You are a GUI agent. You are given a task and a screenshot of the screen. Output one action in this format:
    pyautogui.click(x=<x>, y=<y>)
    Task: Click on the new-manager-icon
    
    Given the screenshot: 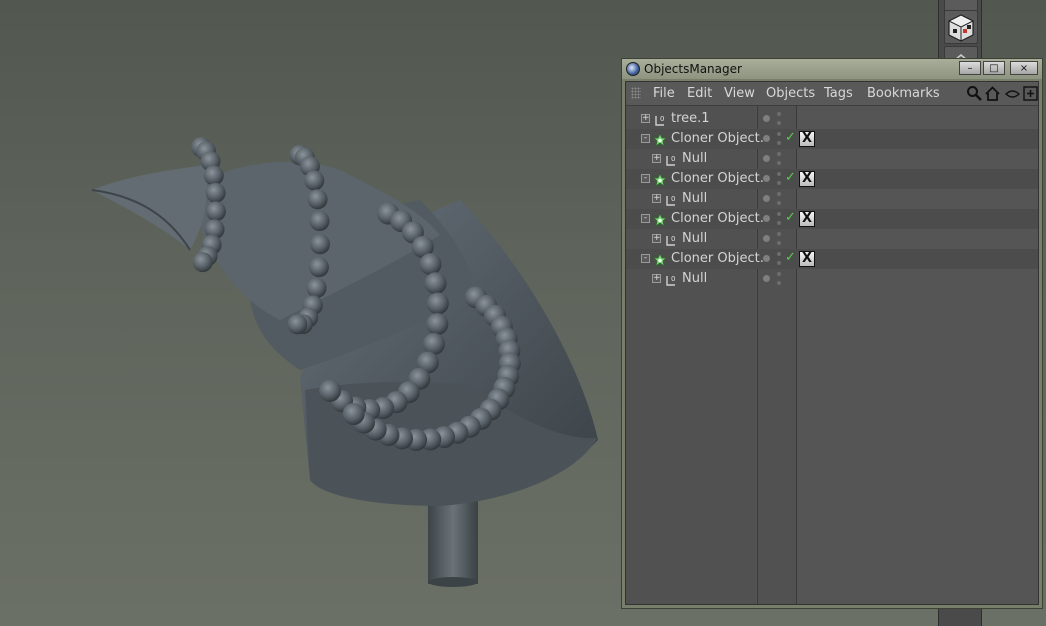 What is the action you would take?
    pyautogui.click(x=1030, y=93)
    